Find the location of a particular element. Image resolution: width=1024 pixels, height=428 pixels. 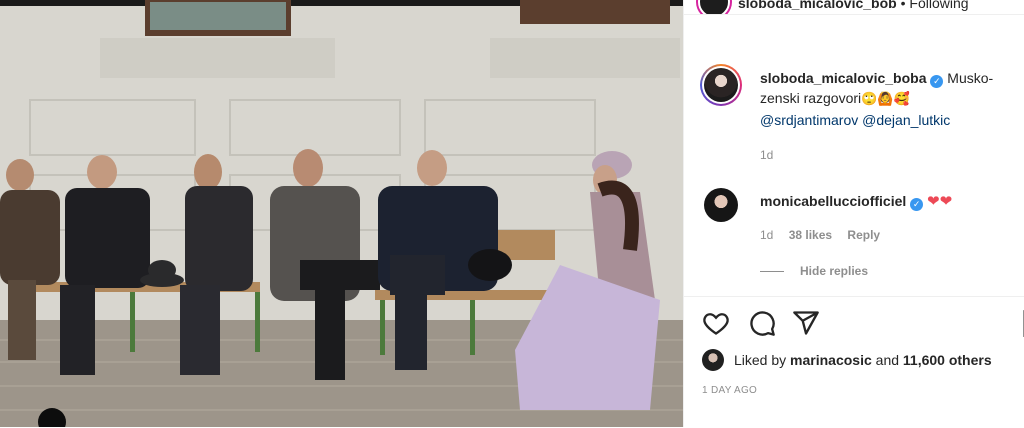

hide-replies-label: Hide replies is located at coordinates (834, 271).